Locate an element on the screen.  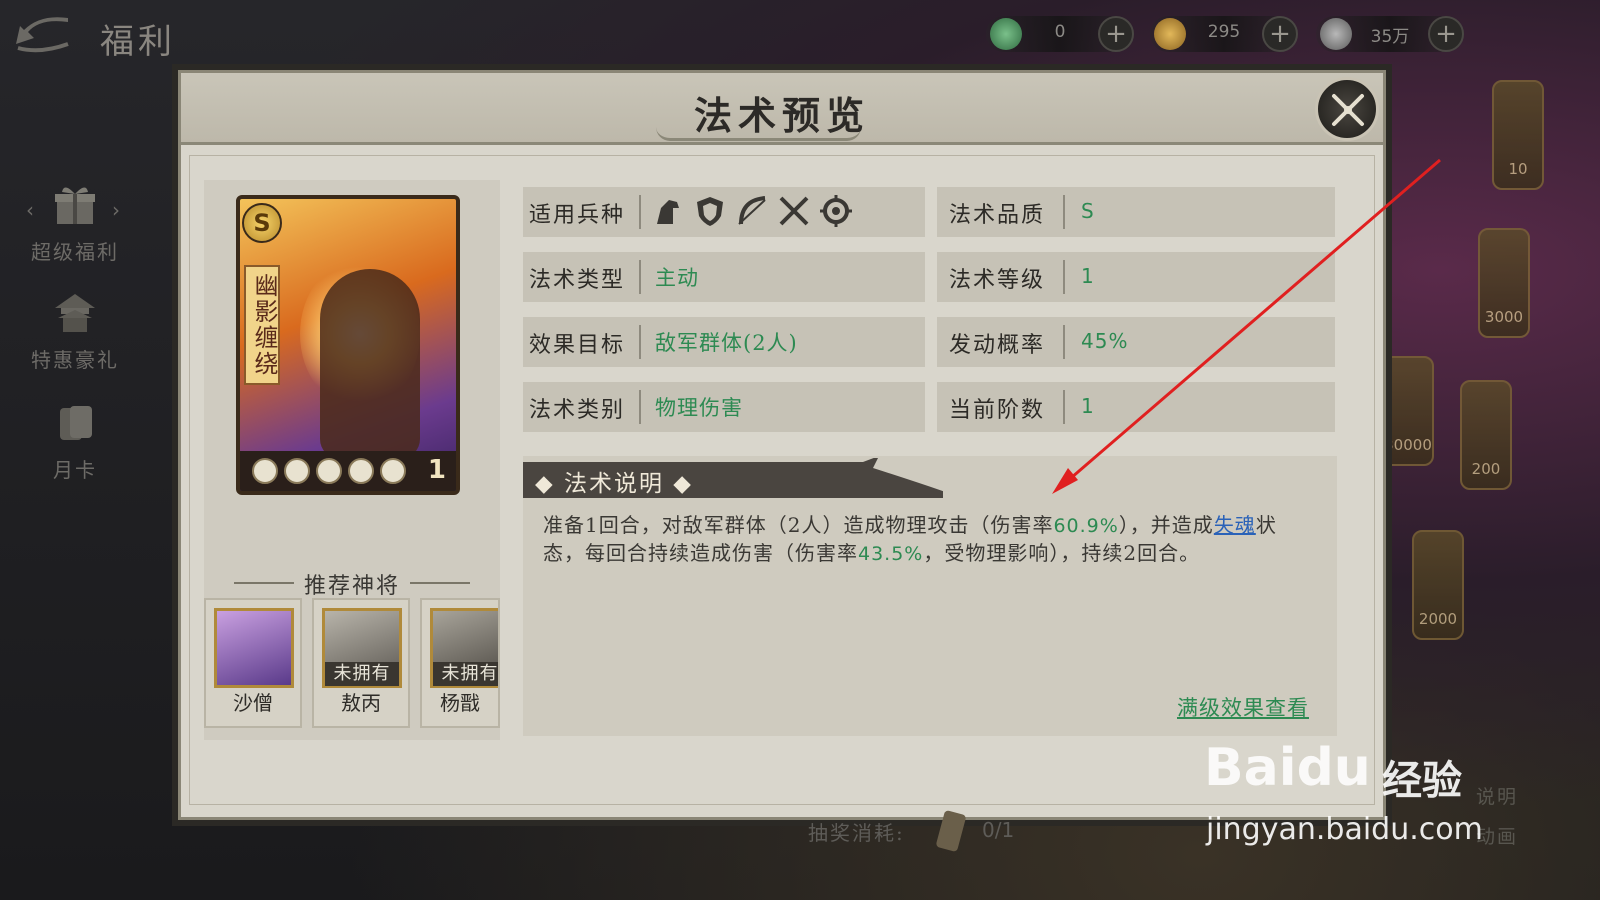
back-arrow-icon is located at coordinates (42, 35).